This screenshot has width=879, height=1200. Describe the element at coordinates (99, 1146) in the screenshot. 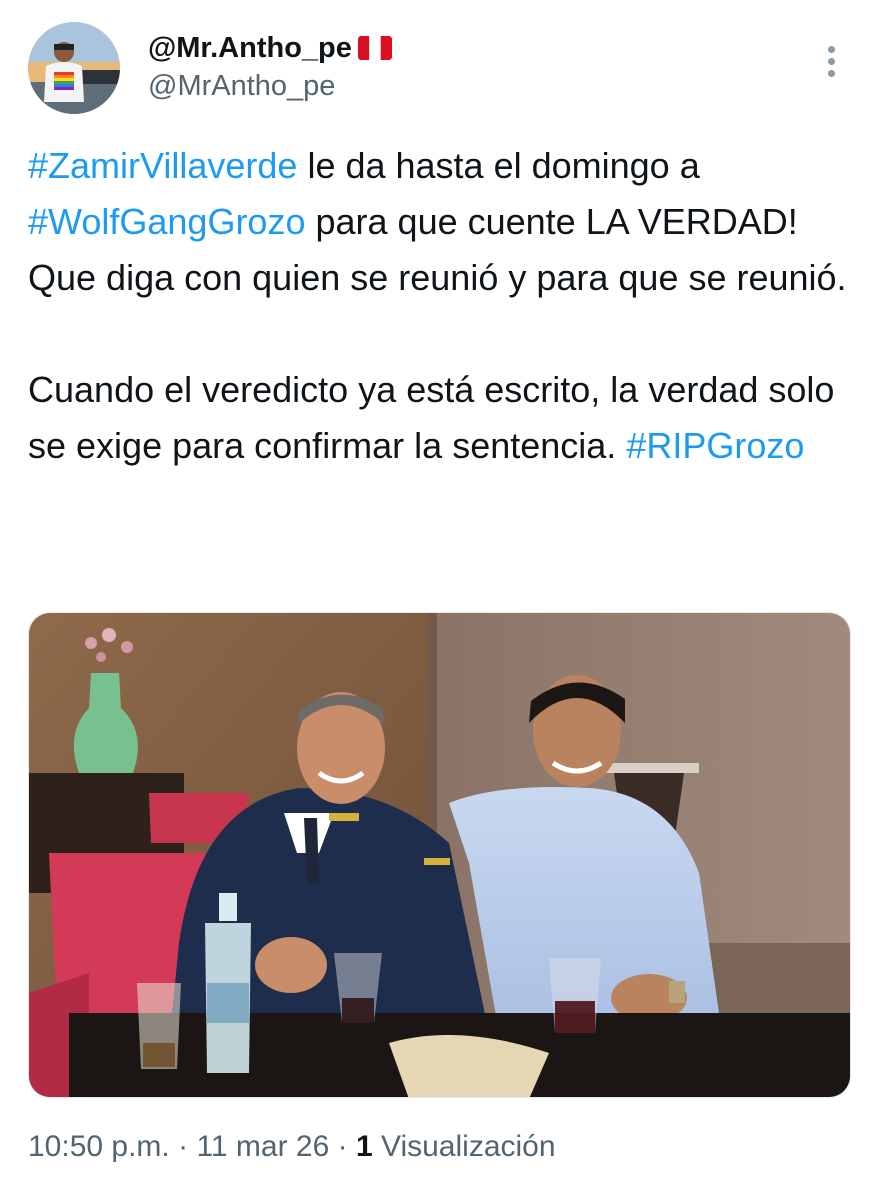

I see `tweet-time: 10:50 p.m.` at that location.